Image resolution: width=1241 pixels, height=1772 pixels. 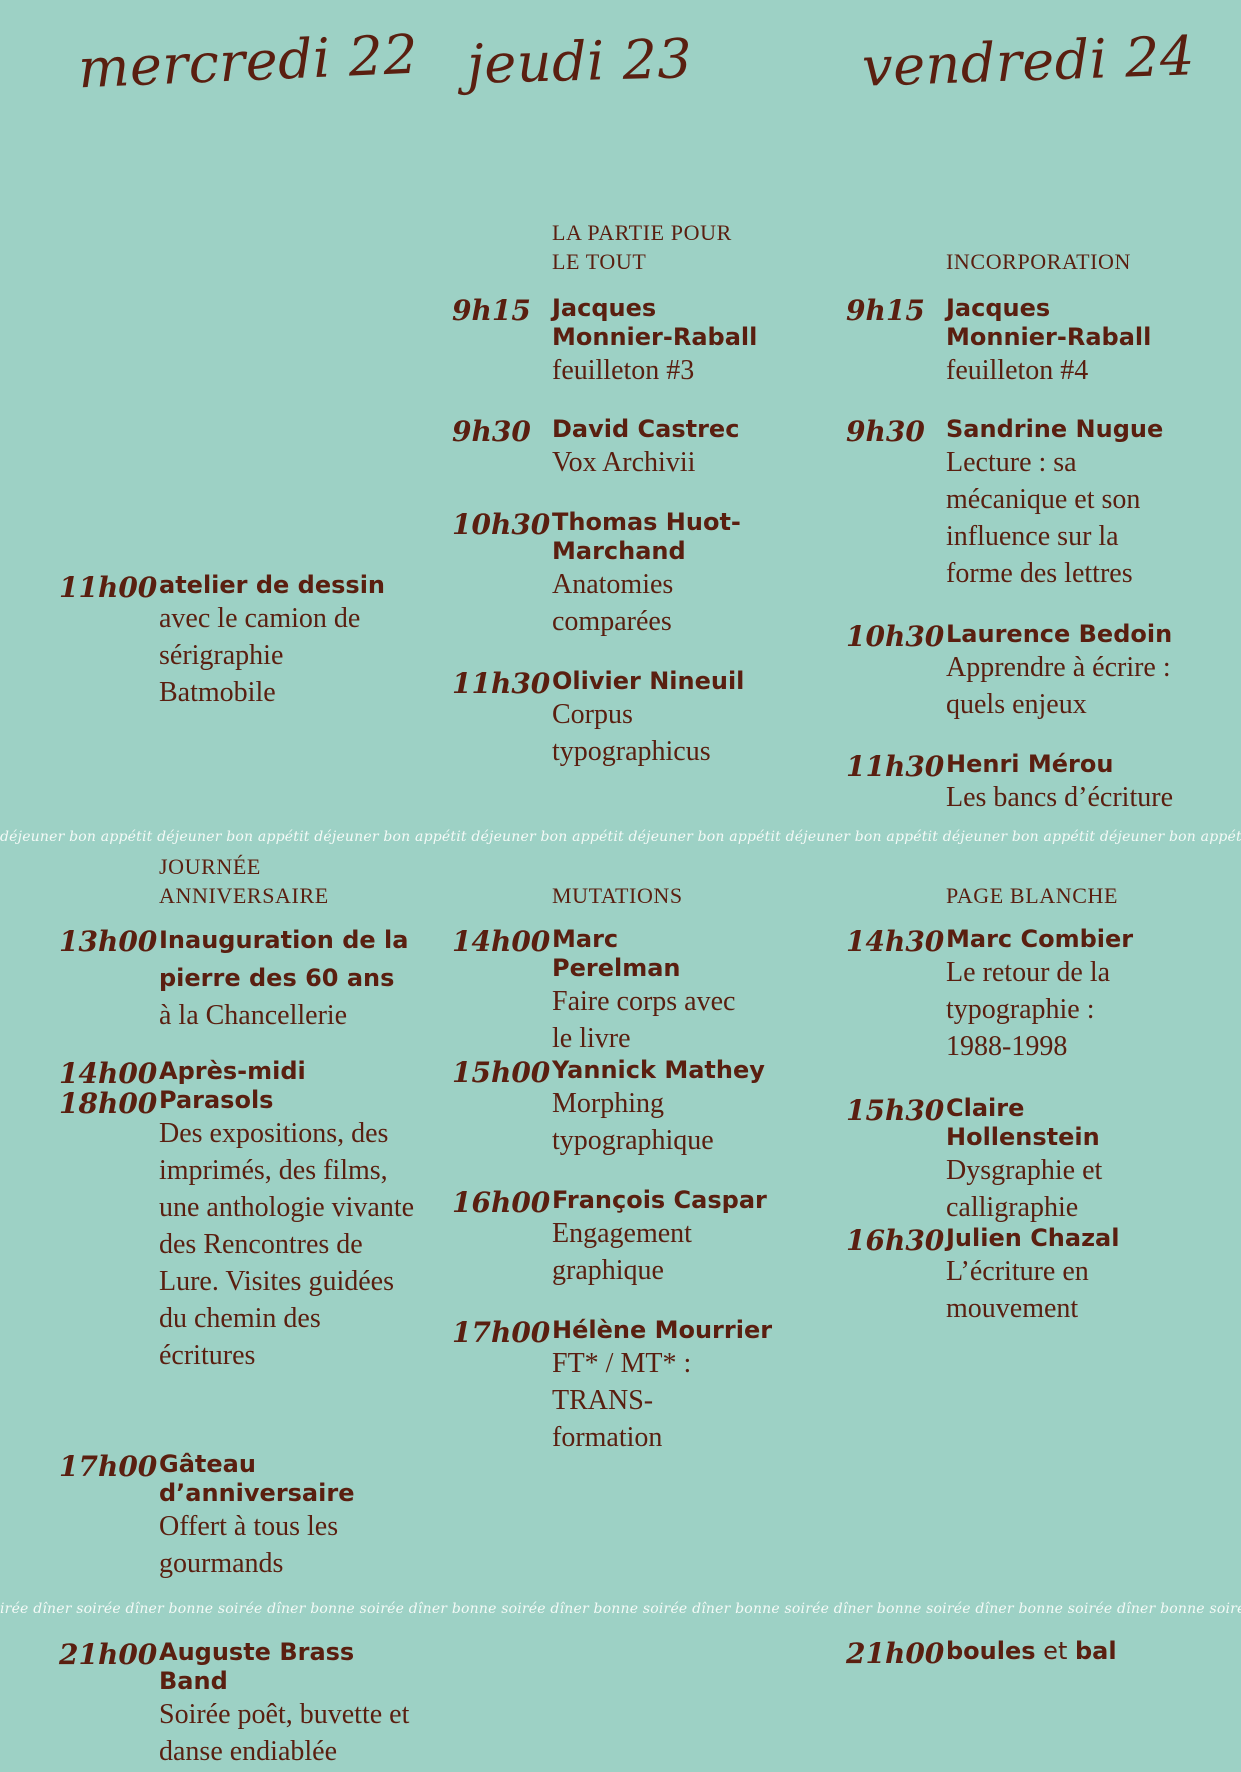 I want to click on section-heading-fri-afternoon: PAGE BLANCHE, so click(x=1032, y=895).